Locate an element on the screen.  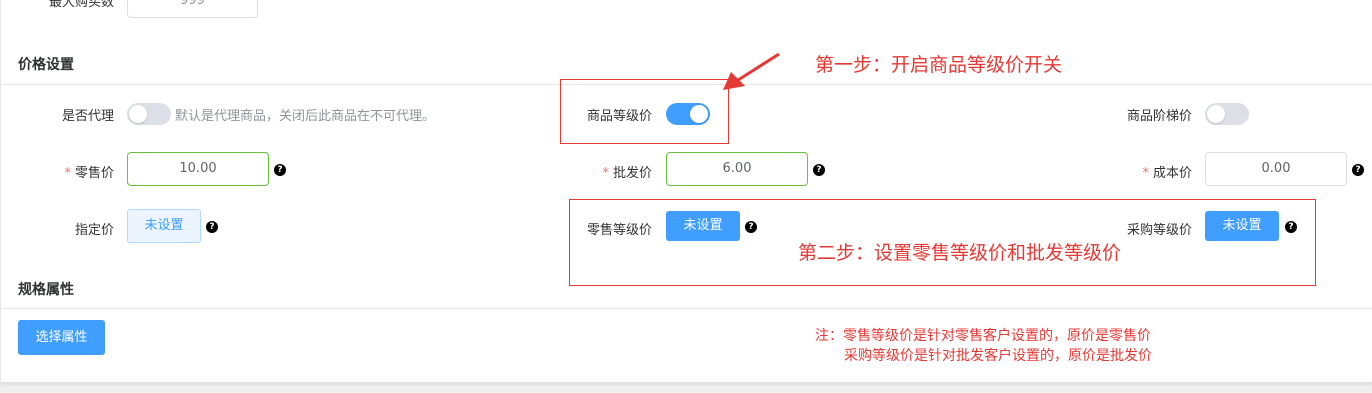
retail-price-label: * 零售价 is located at coordinates (77, 171).